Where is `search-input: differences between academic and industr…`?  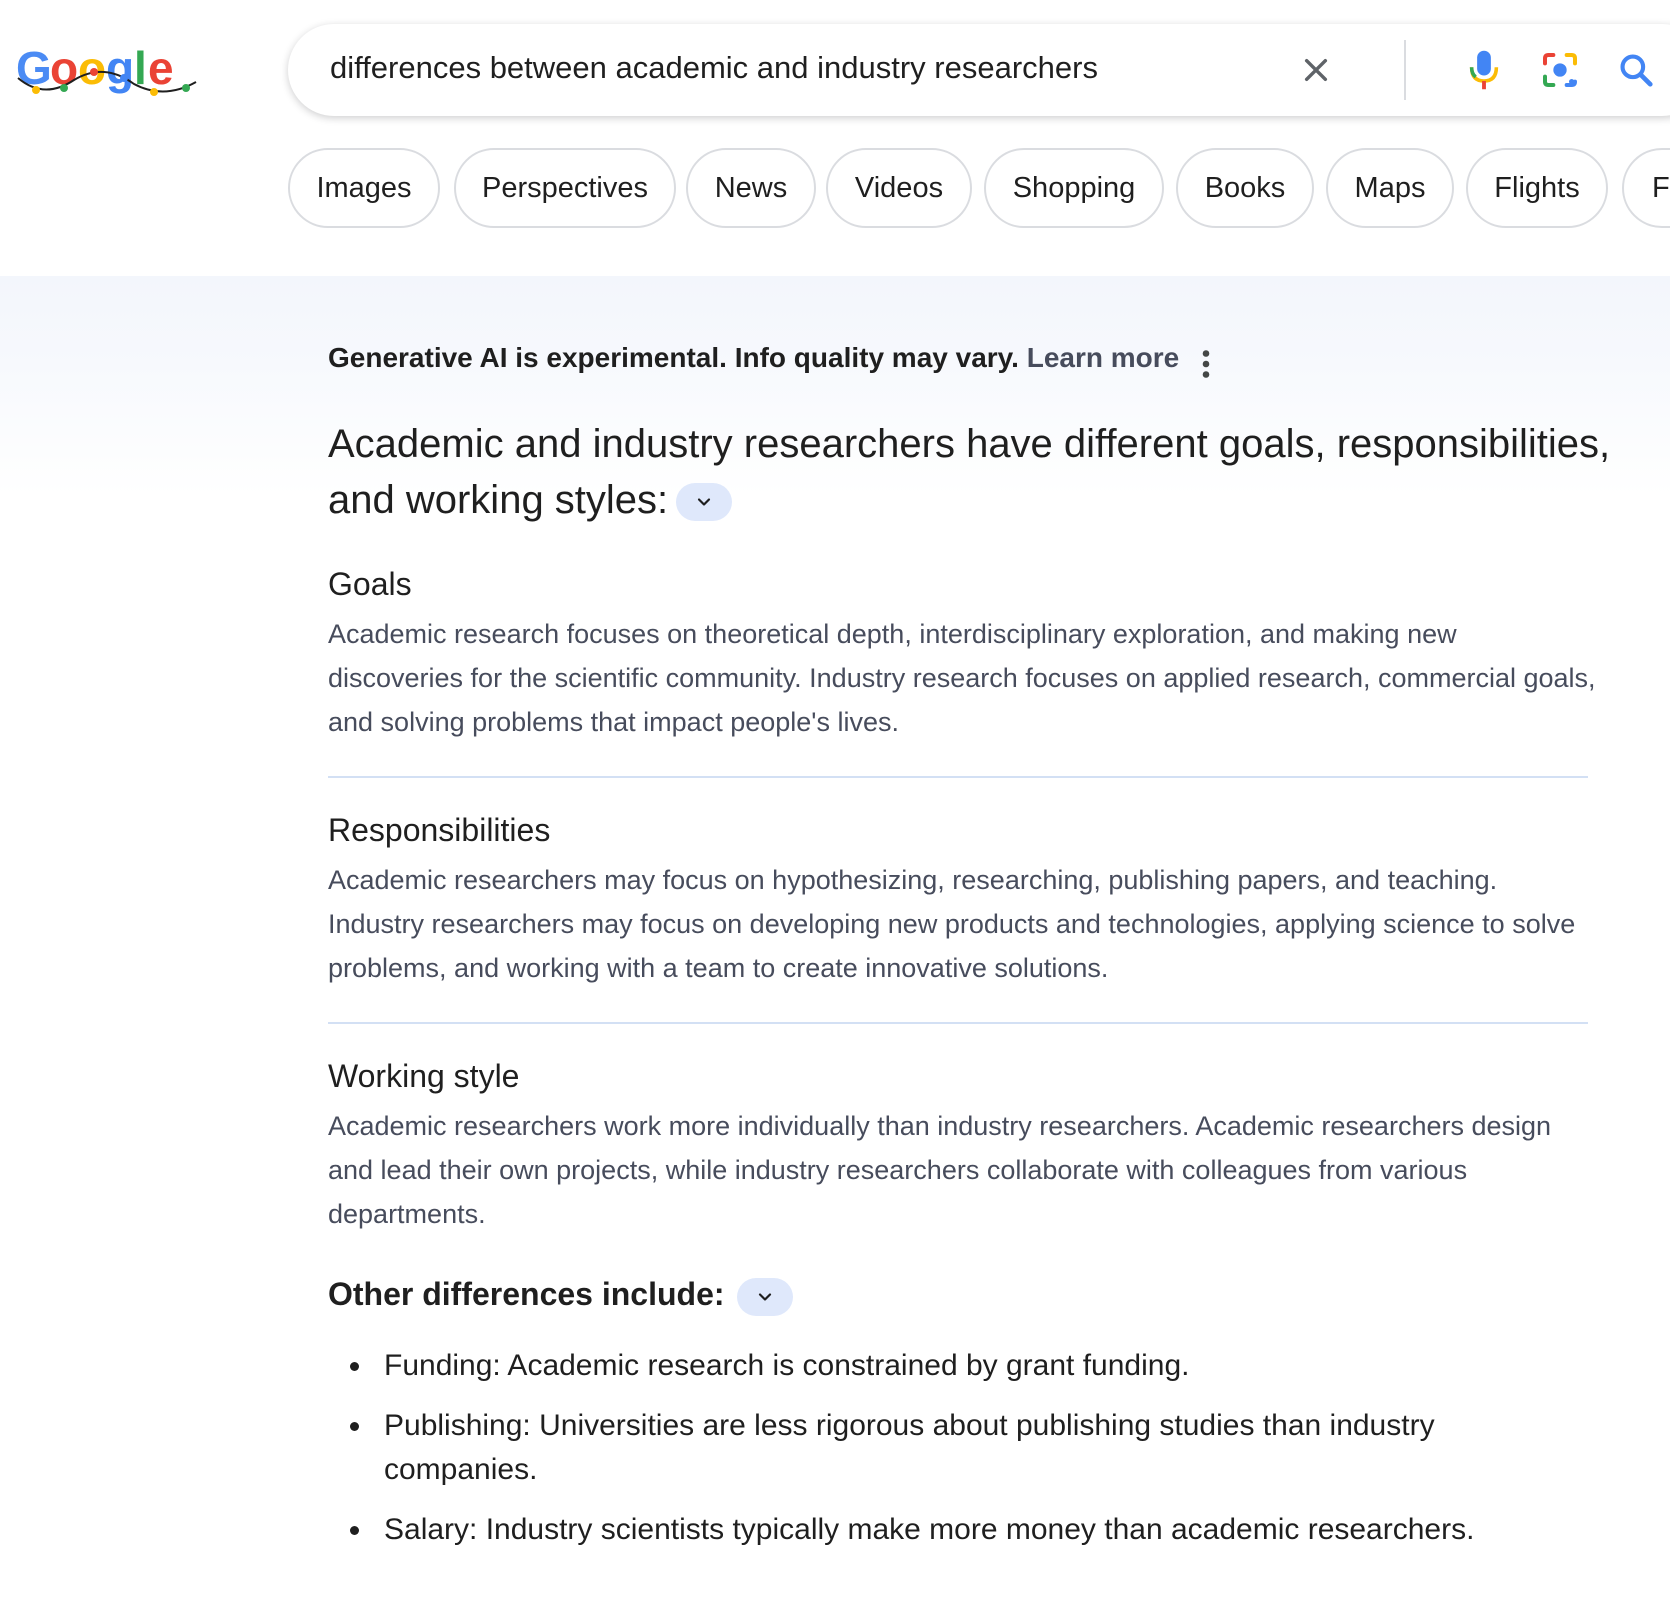 search-input: differences between academic and industr… is located at coordinates (714, 68).